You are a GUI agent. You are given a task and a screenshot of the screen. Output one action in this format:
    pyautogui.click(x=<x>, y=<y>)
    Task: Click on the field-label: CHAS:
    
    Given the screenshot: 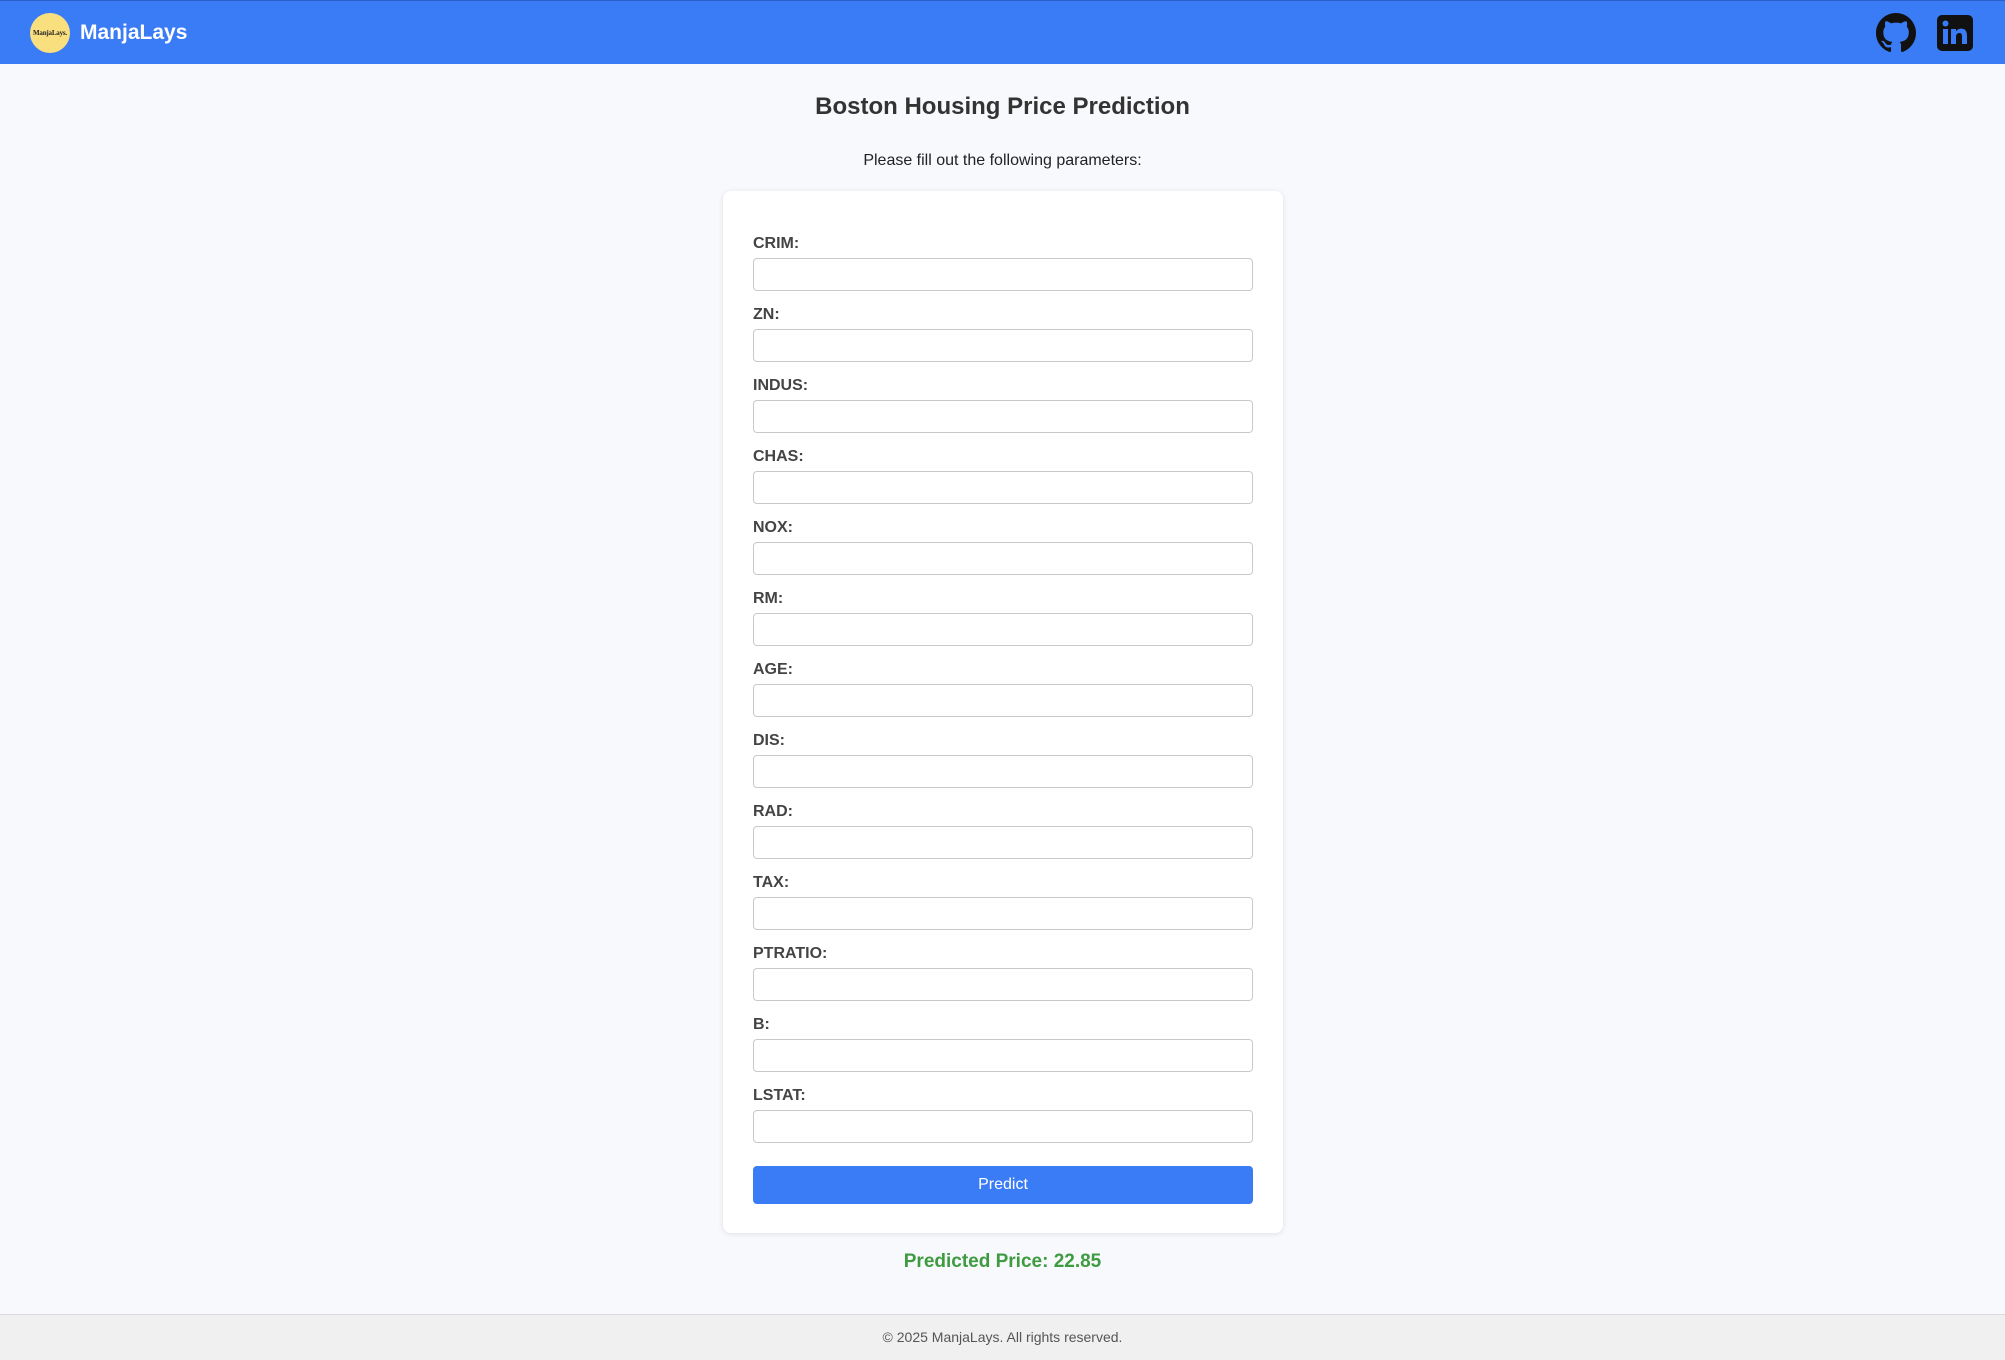 What is the action you would take?
    pyautogui.click(x=778, y=456)
    